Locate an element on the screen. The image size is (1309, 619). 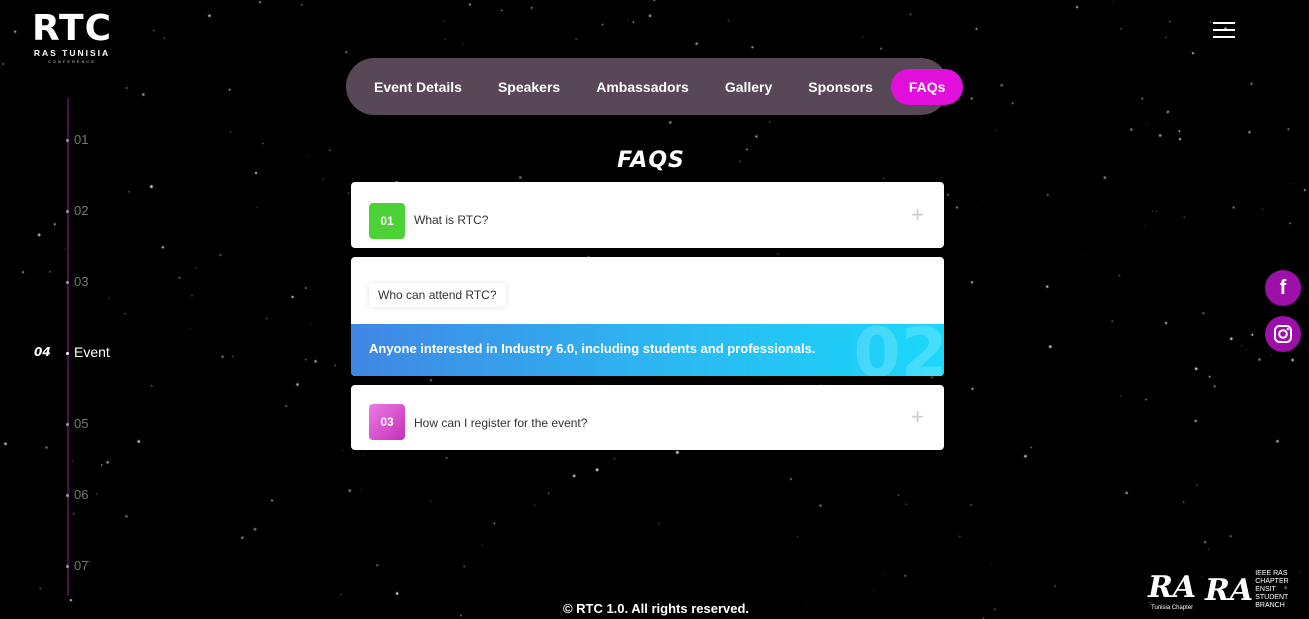
timeline-item-02: 02 is located at coordinates (77, 210).